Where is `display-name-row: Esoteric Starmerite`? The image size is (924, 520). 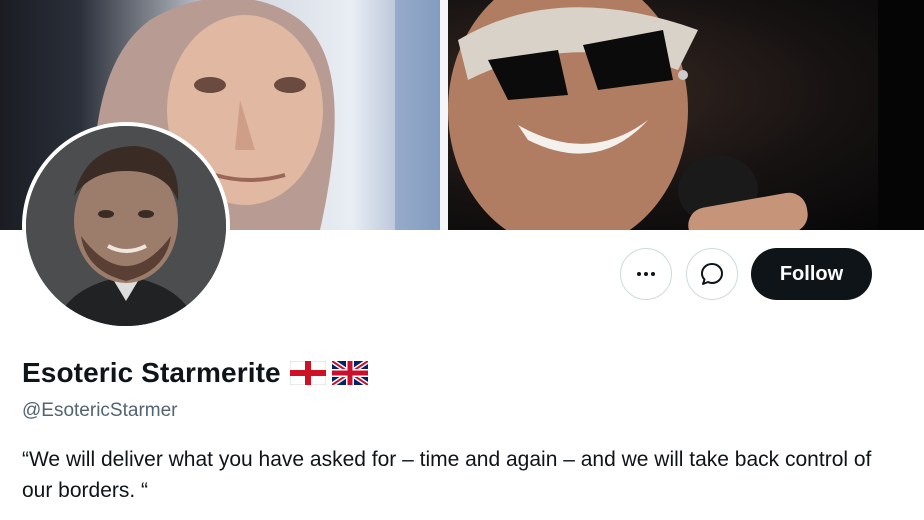 display-name-row: Esoteric Starmerite is located at coordinates (195, 373).